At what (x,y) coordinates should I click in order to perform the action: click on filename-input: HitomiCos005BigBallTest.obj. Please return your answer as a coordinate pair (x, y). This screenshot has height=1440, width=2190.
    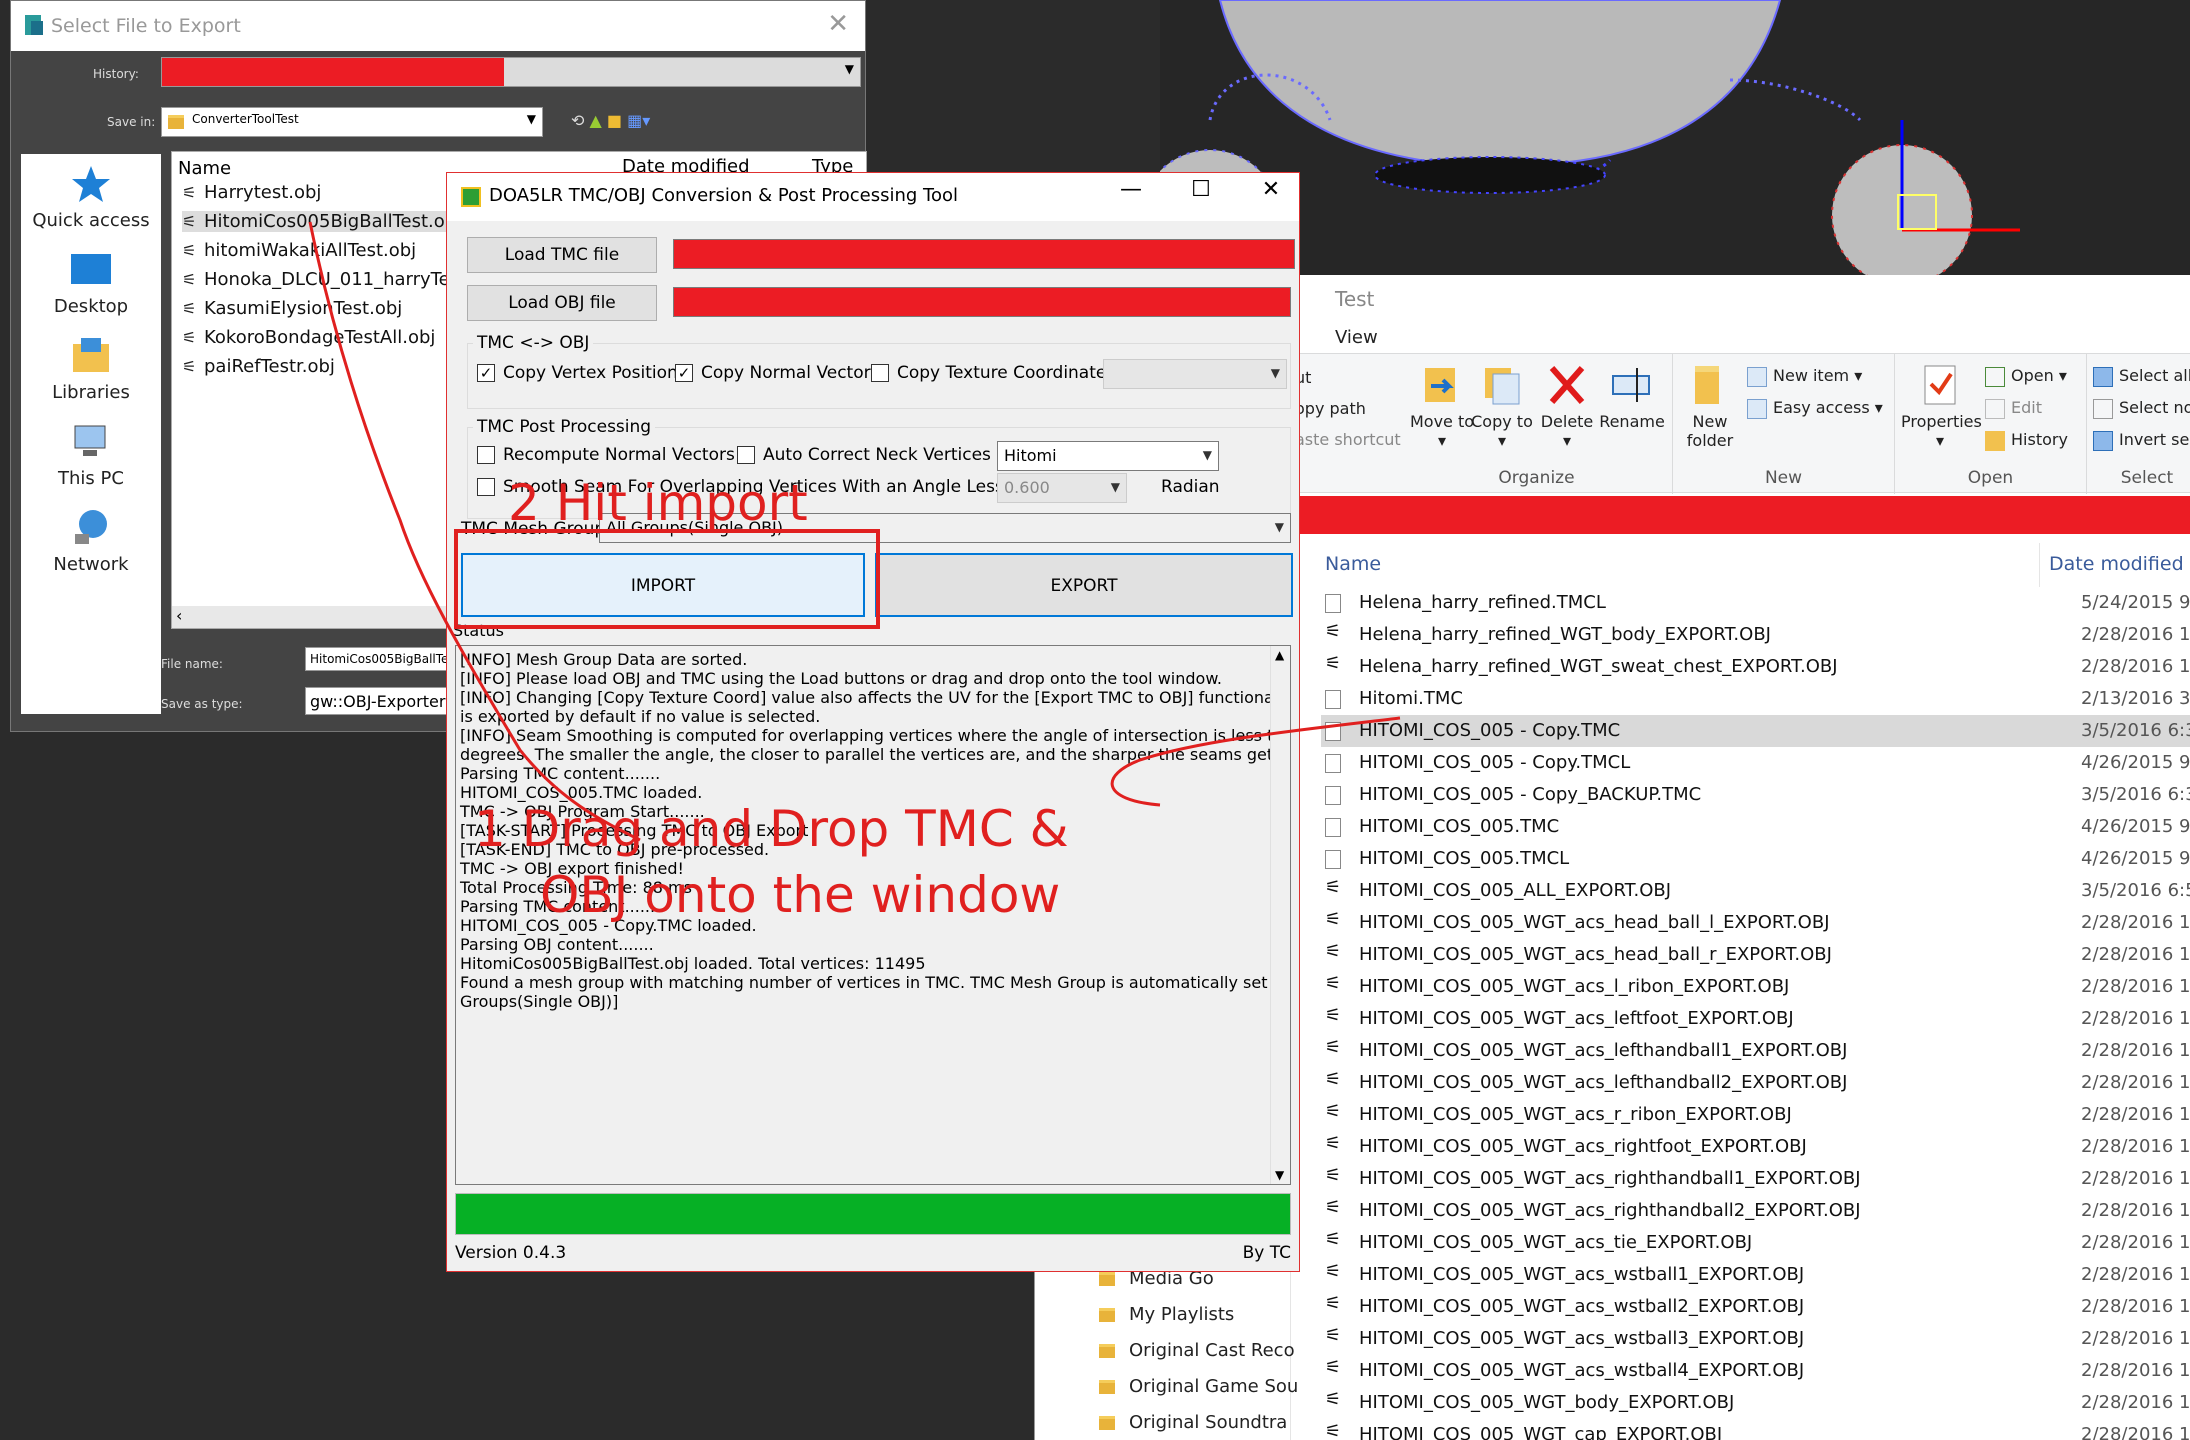
    Looking at the image, I should click on (385, 659).